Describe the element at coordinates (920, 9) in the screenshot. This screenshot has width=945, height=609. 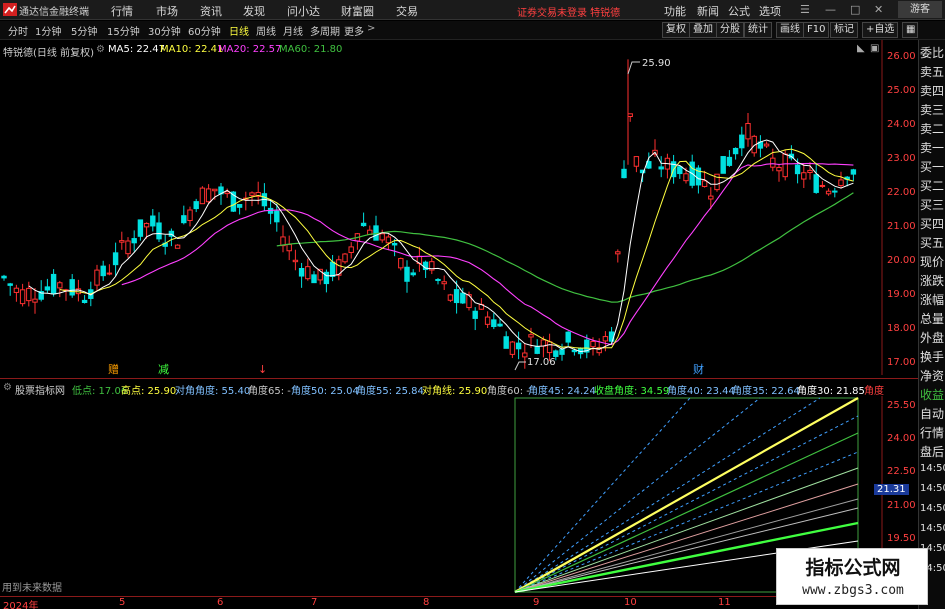
I see `guest-button: 游客` at that location.